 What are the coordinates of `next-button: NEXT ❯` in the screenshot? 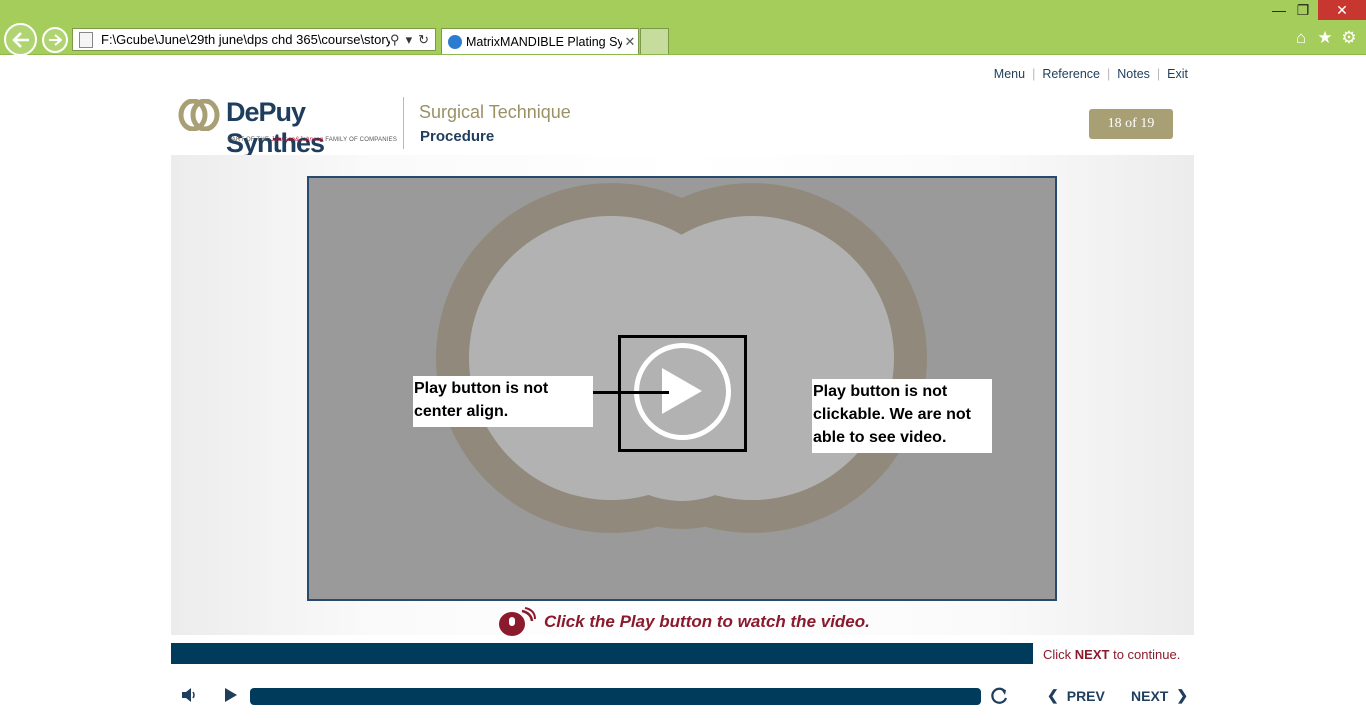 It's located at (1159, 695).